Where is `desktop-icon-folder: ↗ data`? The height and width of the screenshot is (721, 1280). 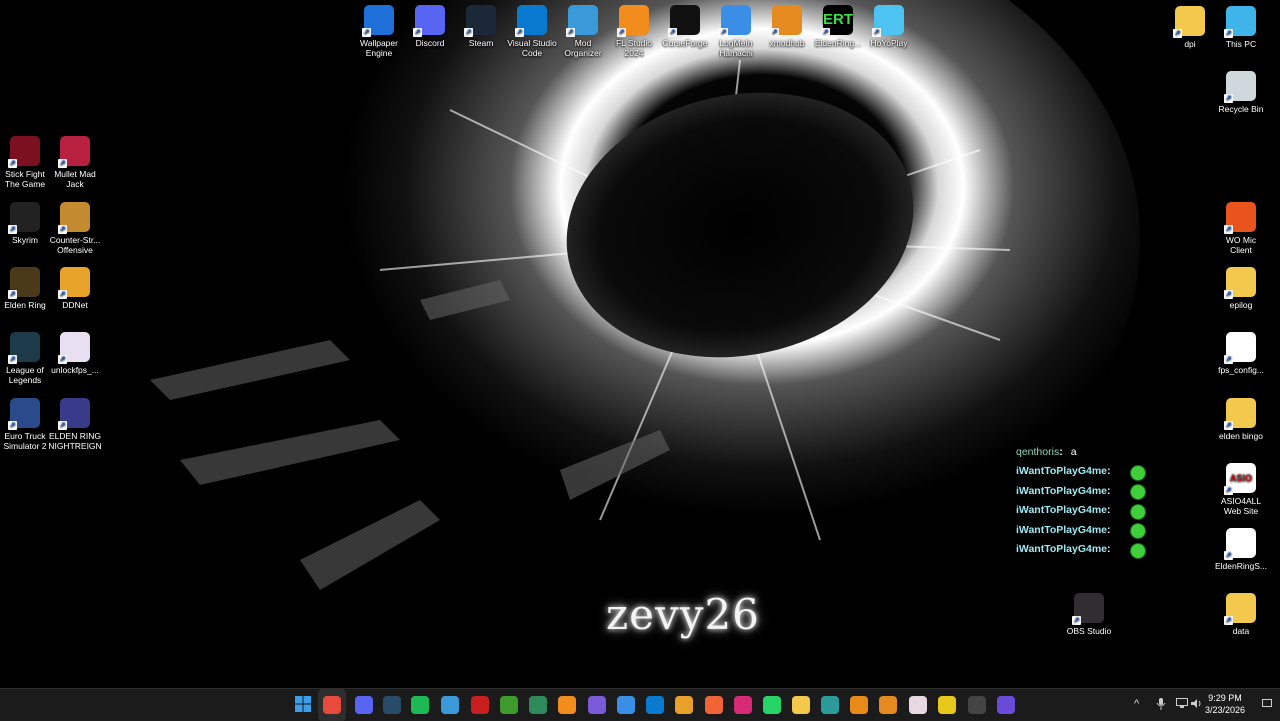
desktop-icon-folder: ↗ data is located at coordinates (1241, 614).